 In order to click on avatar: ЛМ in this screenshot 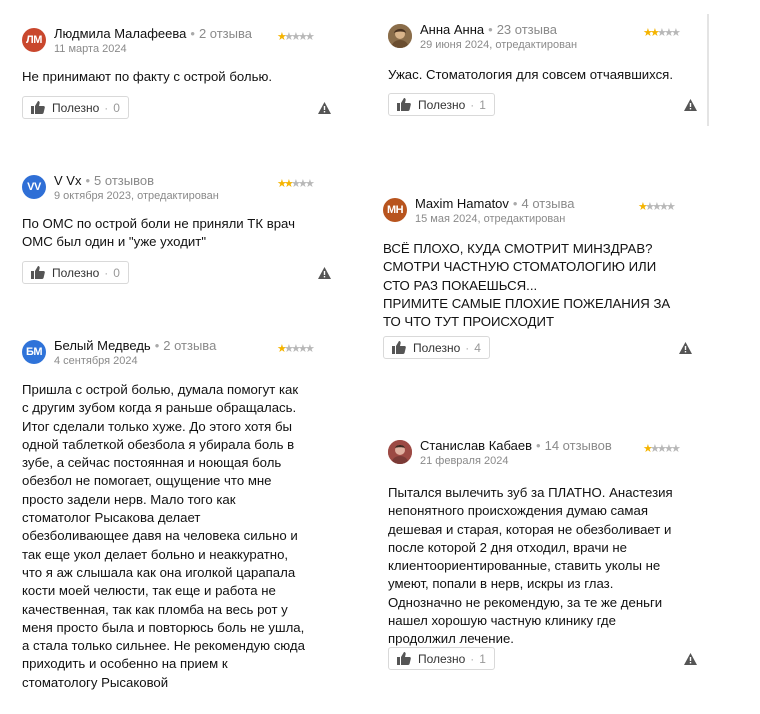, I will do `click(34, 40)`.